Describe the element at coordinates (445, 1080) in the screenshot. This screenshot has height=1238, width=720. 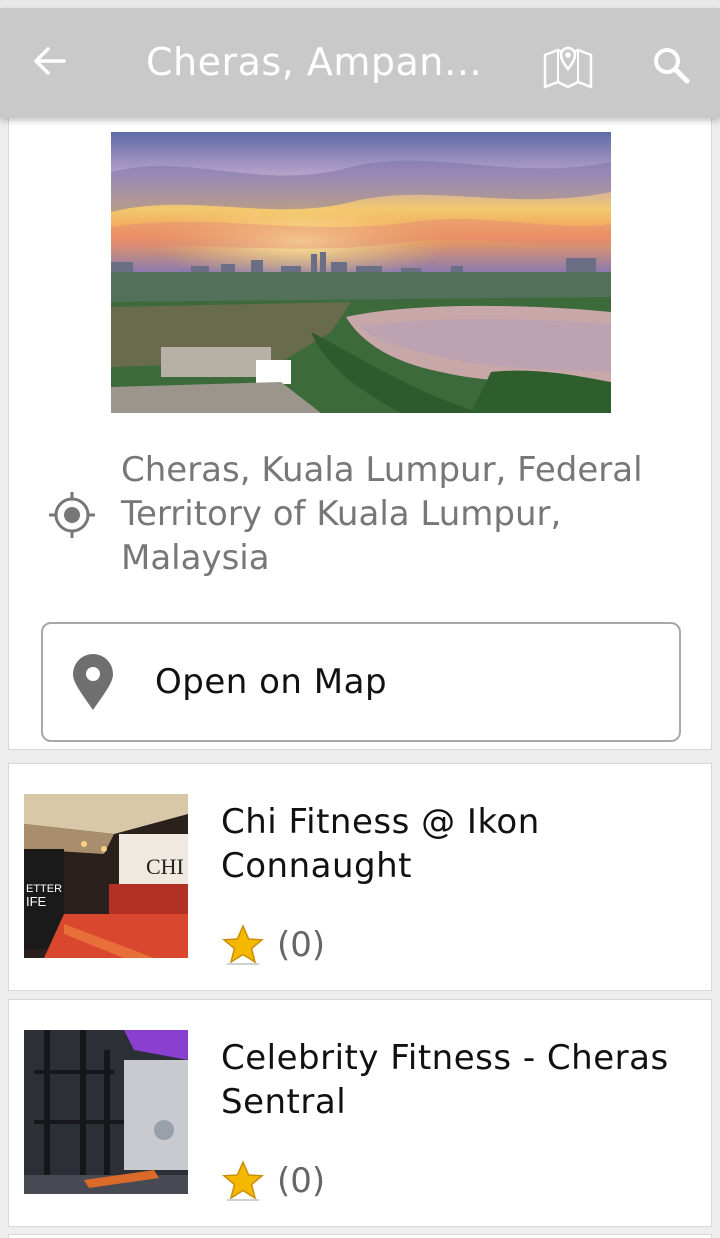
I see `place-name: Celebrity Fitness - Cheras Sentral` at that location.